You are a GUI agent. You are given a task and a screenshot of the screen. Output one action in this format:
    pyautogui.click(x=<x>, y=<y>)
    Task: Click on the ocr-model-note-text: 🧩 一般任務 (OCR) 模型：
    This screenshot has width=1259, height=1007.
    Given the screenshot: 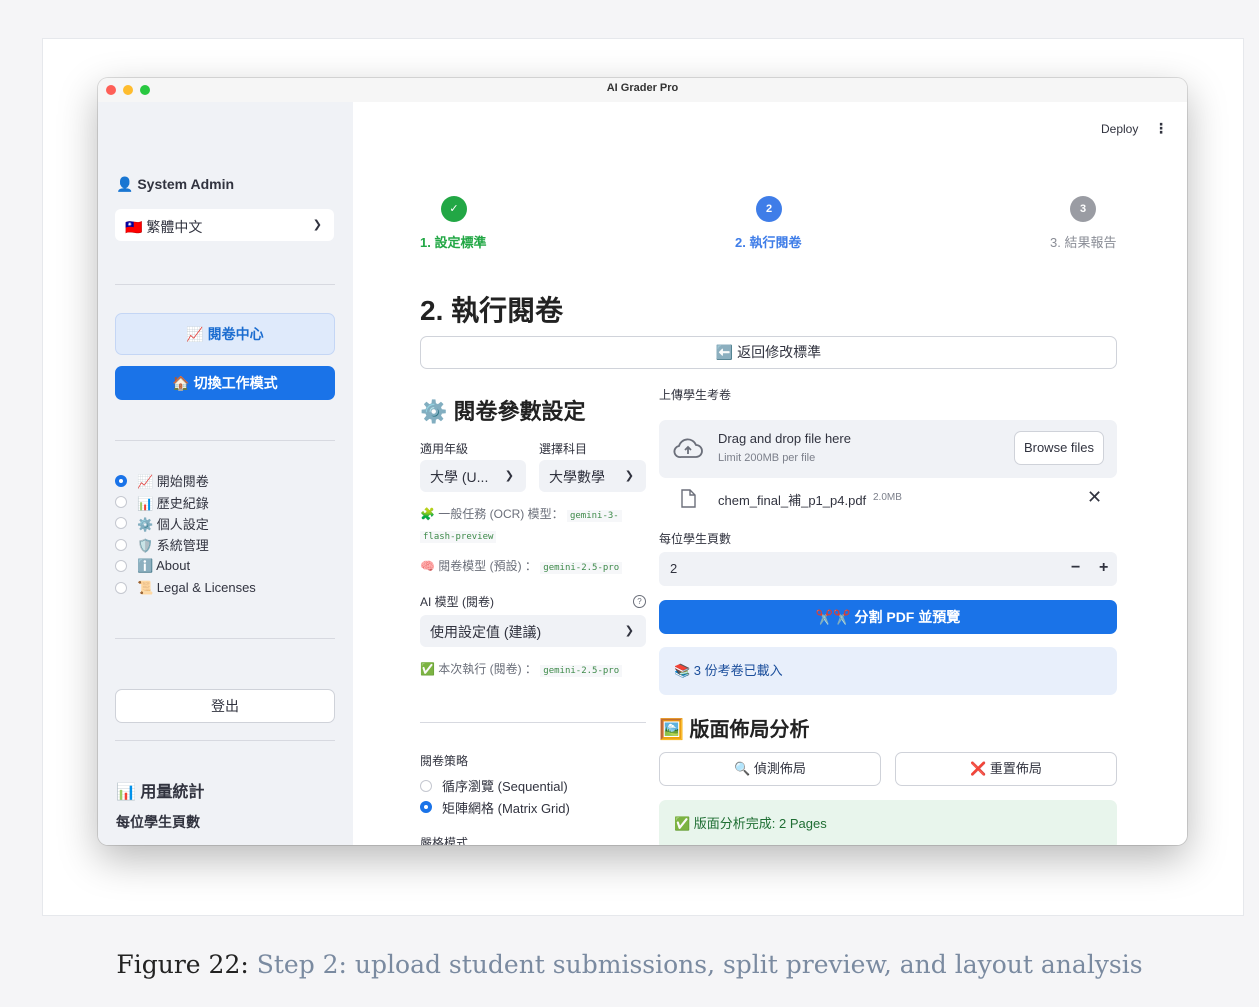 What is the action you would take?
    pyautogui.click(x=492, y=514)
    